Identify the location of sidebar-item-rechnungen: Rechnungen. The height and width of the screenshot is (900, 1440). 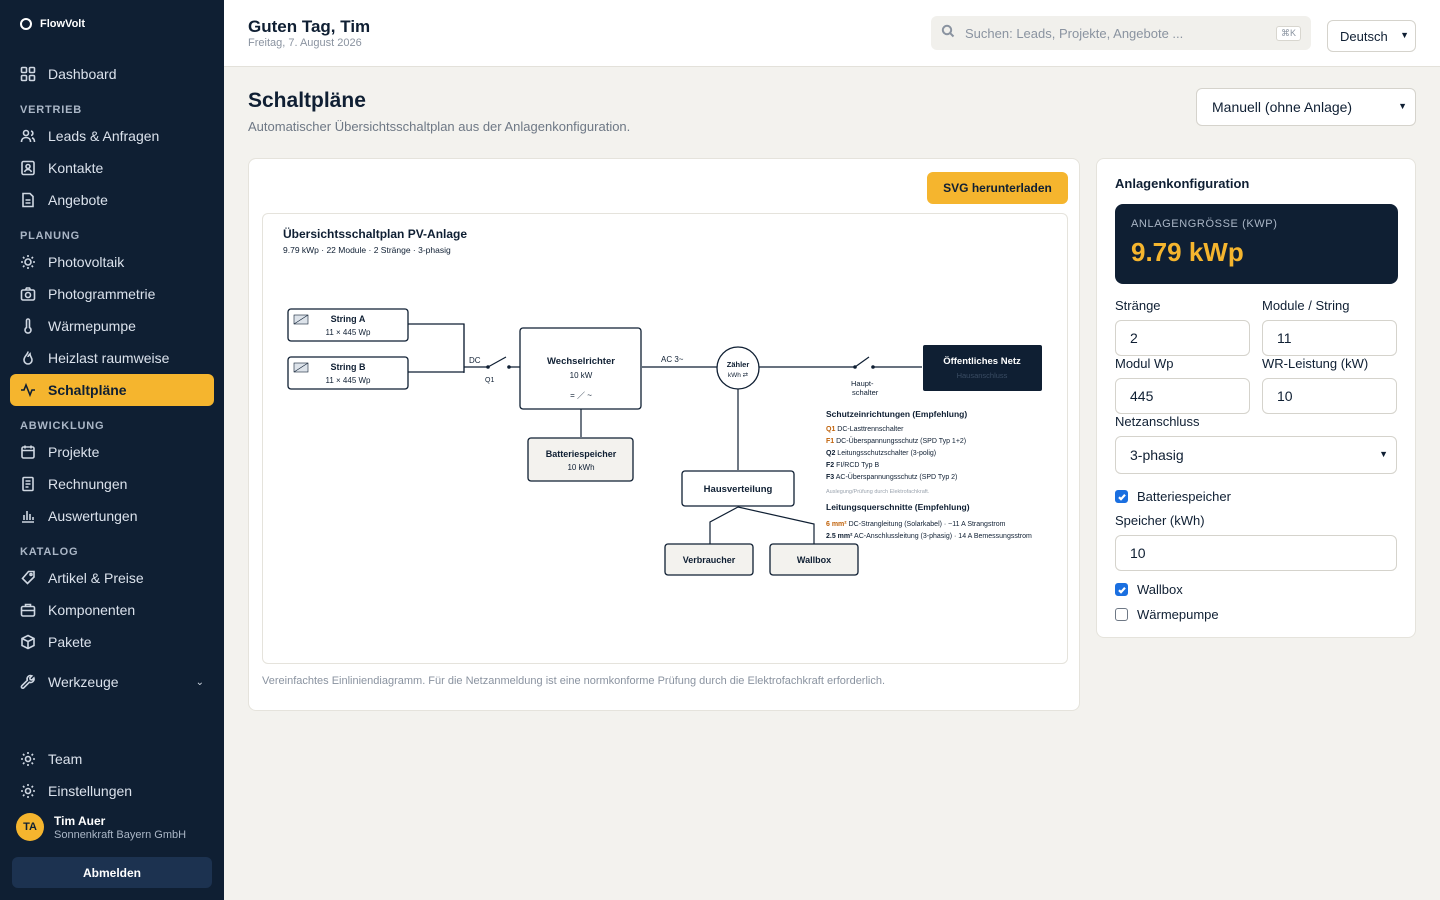
(112, 484).